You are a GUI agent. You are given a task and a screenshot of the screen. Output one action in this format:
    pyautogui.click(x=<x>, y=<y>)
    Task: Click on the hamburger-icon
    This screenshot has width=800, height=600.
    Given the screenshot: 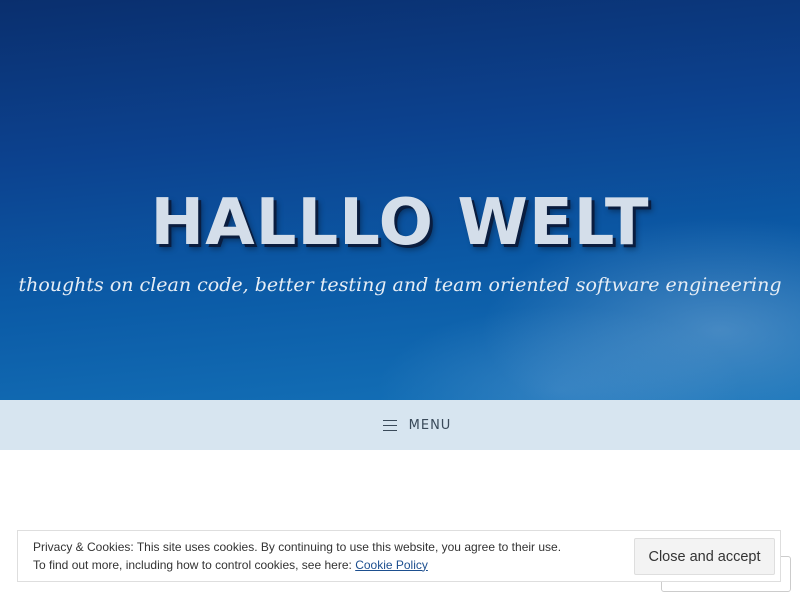 What is the action you would take?
    pyautogui.click(x=389, y=425)
    